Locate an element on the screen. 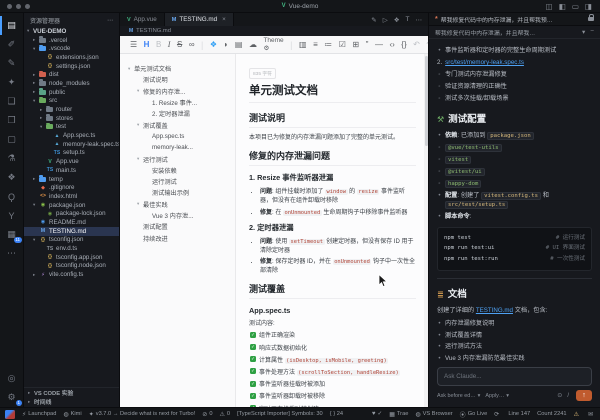 The height and width of the screenshot is (420, 600). toggle-primary-sidebar-icon: ◧ is located at coordinates (562, 6).